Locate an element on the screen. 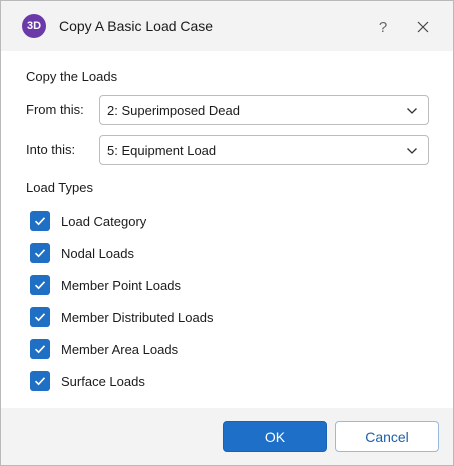  copy-loads-heading: Copy the Loads is located at coordinates (72, 76).